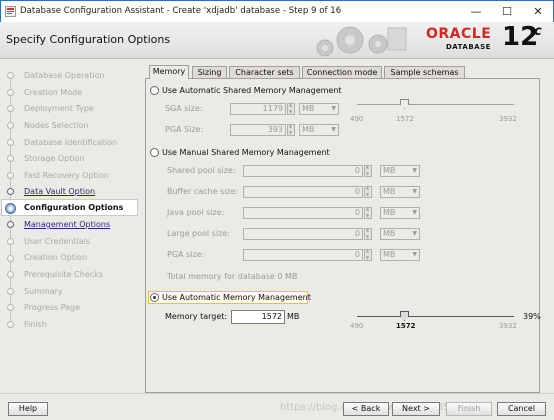 This screenshot has width=554, height=420. What do you see at coordinates (54, 158) in the screenshot?
I see `step-storage-option: Storage Option` at bounding box center [54, 158].